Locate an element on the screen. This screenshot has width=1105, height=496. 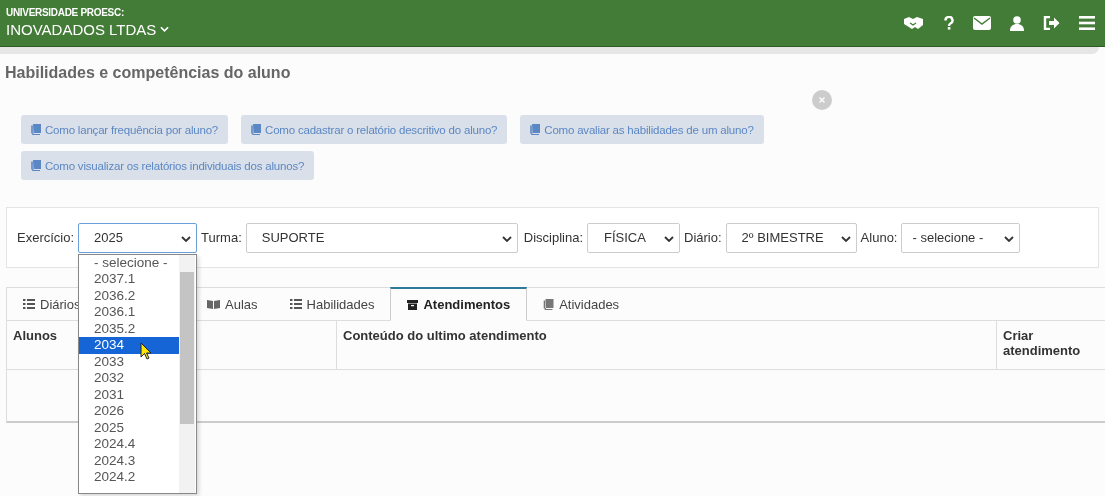
filter-label: Disciplina: is located at coordinates (553, 237).